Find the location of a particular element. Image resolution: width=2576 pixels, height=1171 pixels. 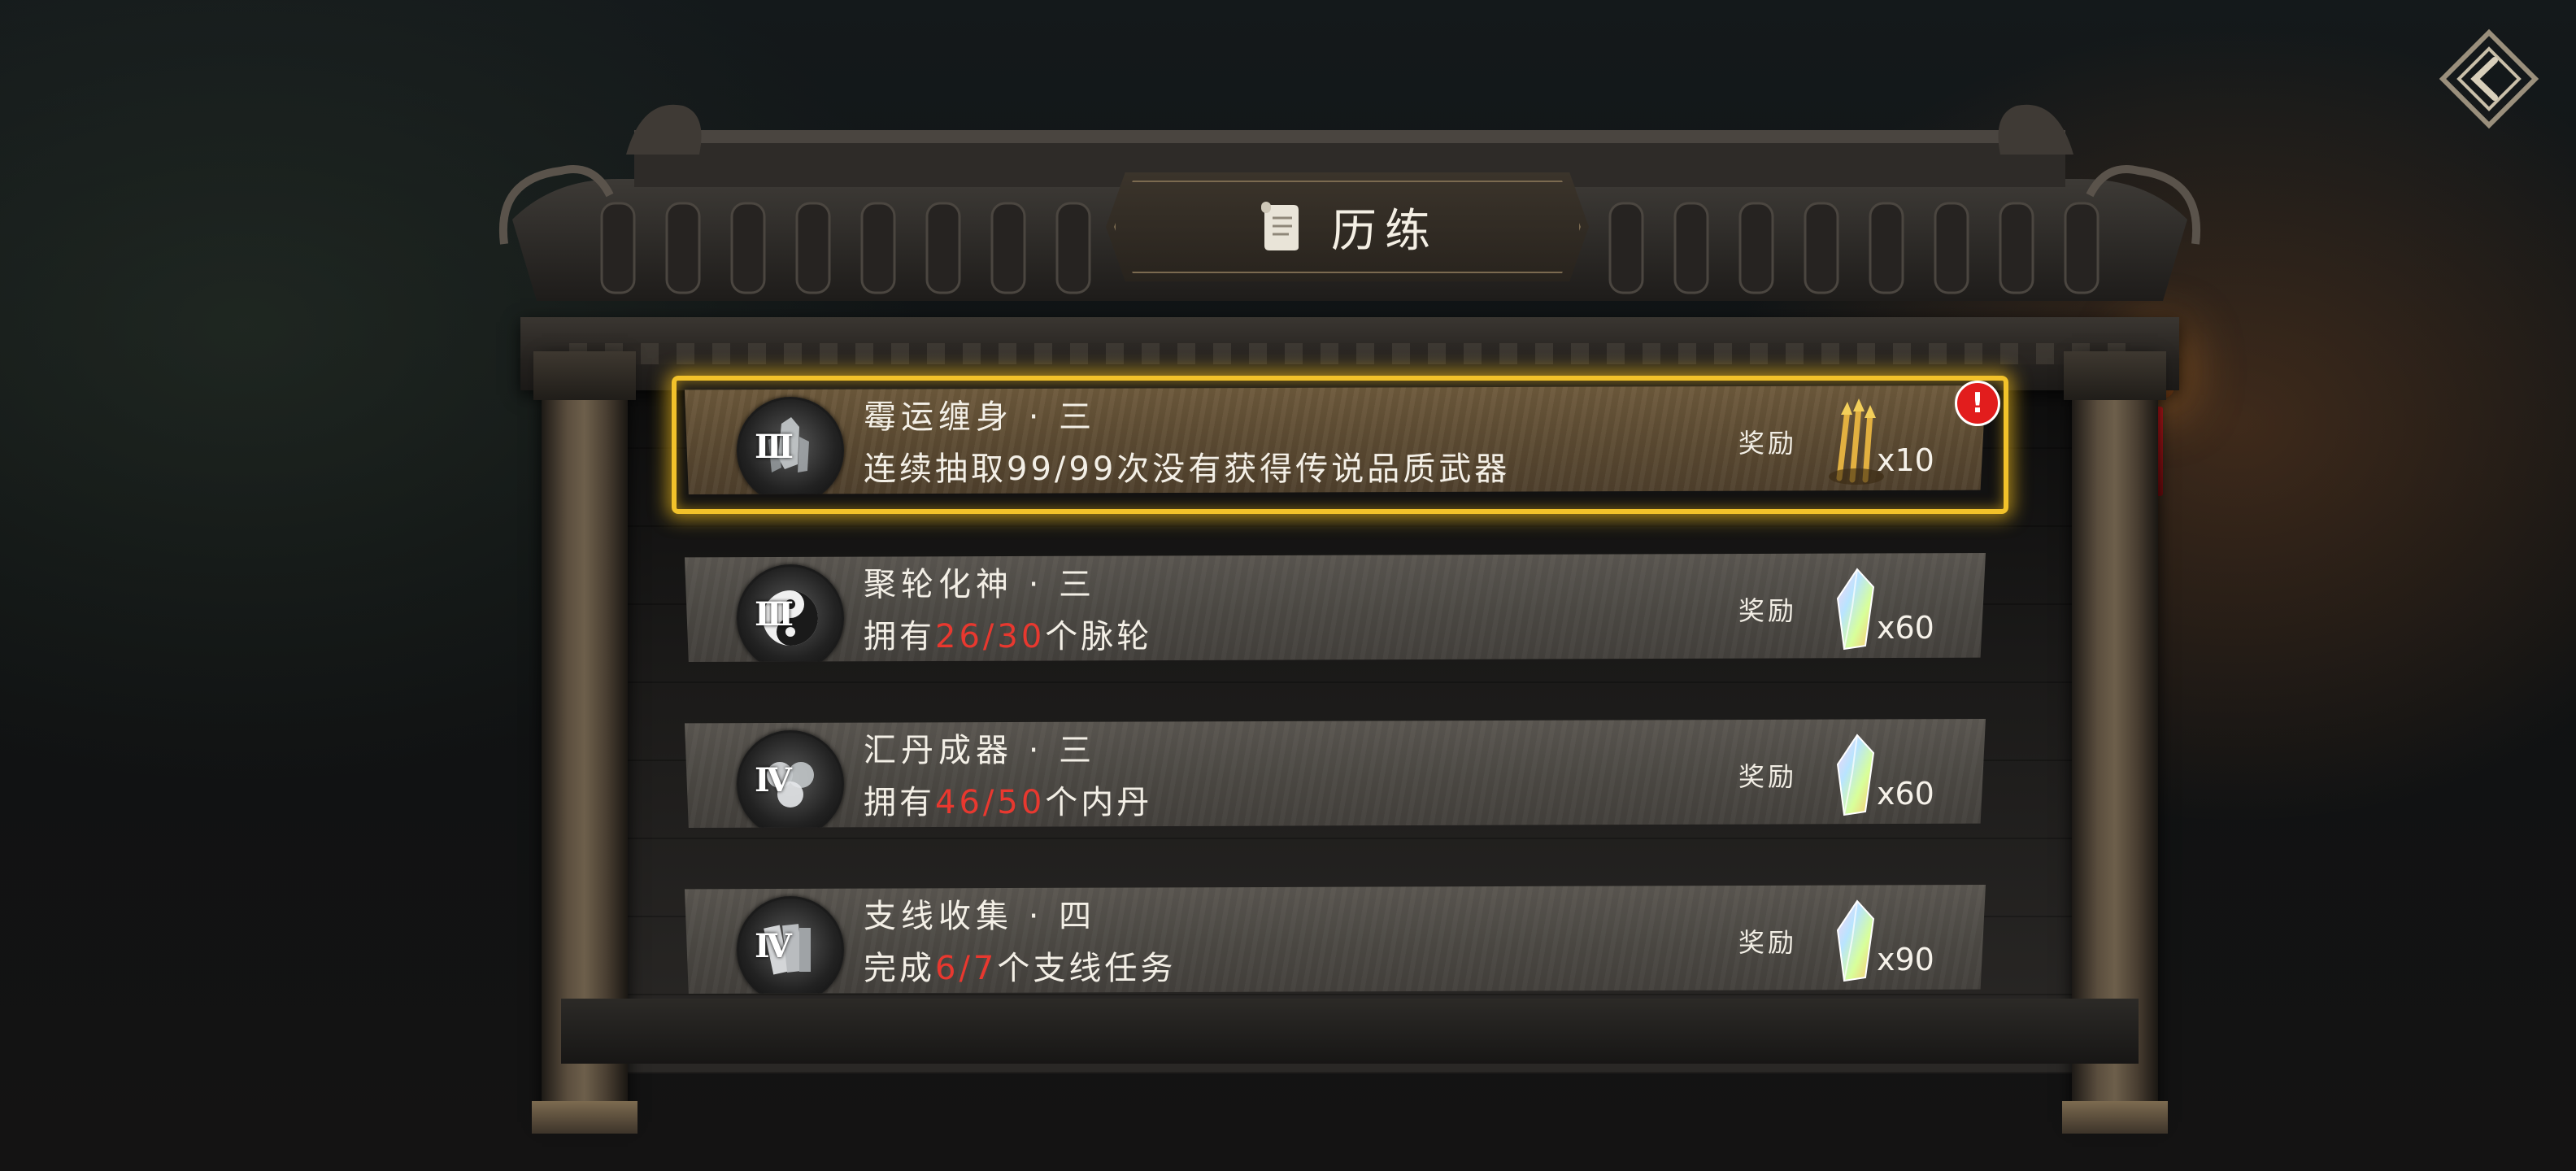

task-card: IV 汇丹成器 · 三 拥有46/50个内丹 奖励 x60 is located at coordinates (1336, 774).